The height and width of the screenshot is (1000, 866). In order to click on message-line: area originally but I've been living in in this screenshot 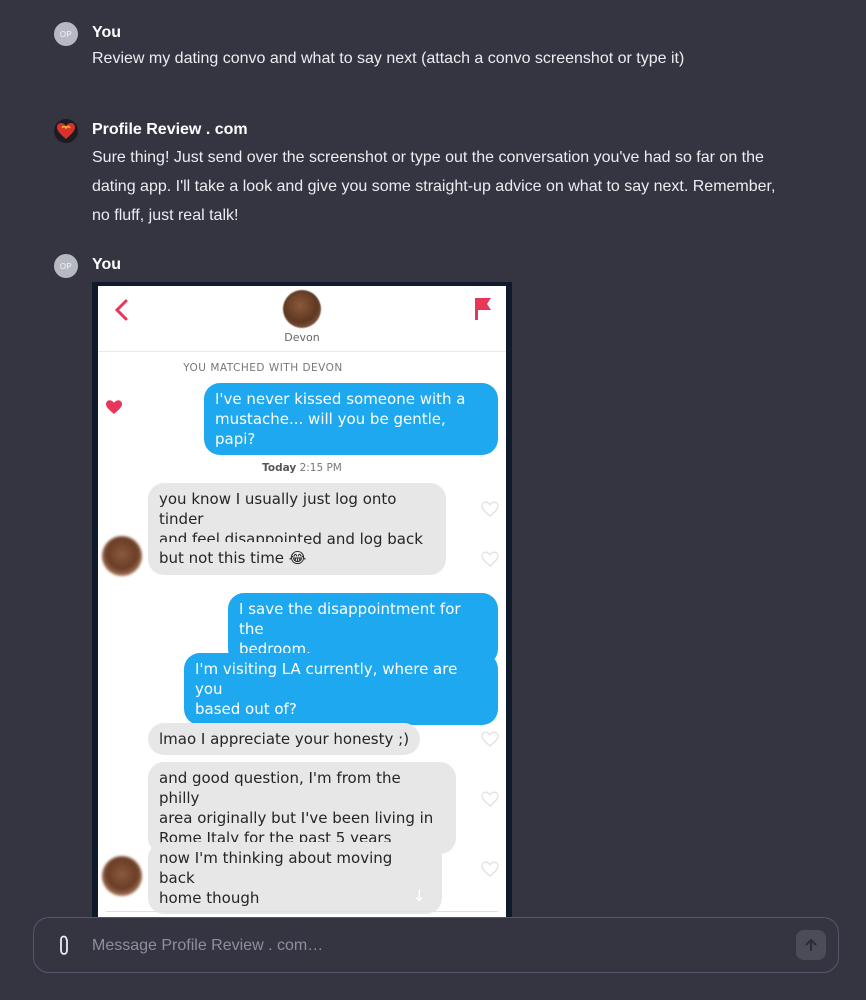, I will do `click(296, 818)`.